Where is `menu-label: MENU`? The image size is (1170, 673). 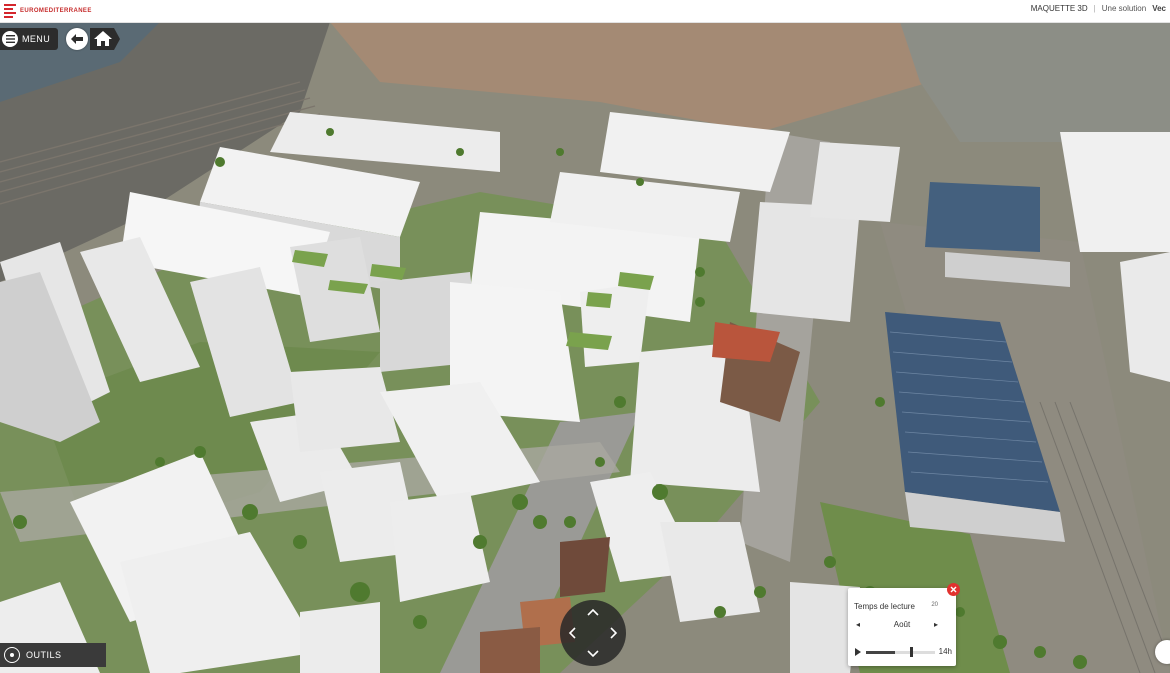 menu-label: MENU is located at coordinates (36, 39).